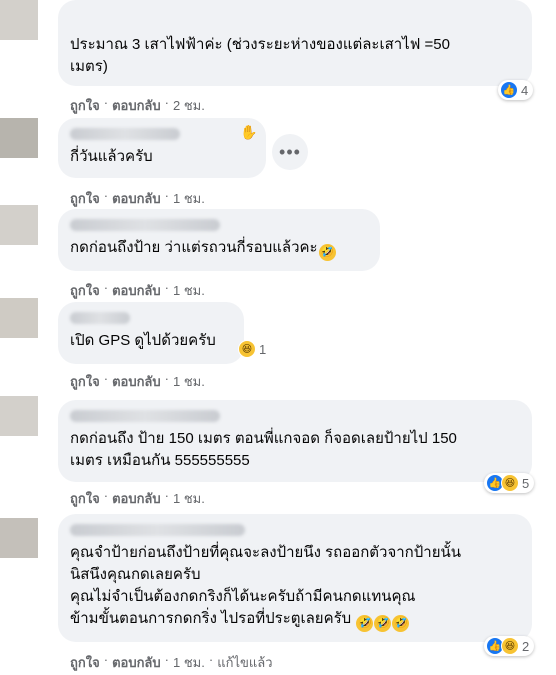 Image resolution: width=556 pixels, height=675 pixels. I want to click on comment-text: เปิด GPS ดูไปด้วยครับ, so click(143, 340).